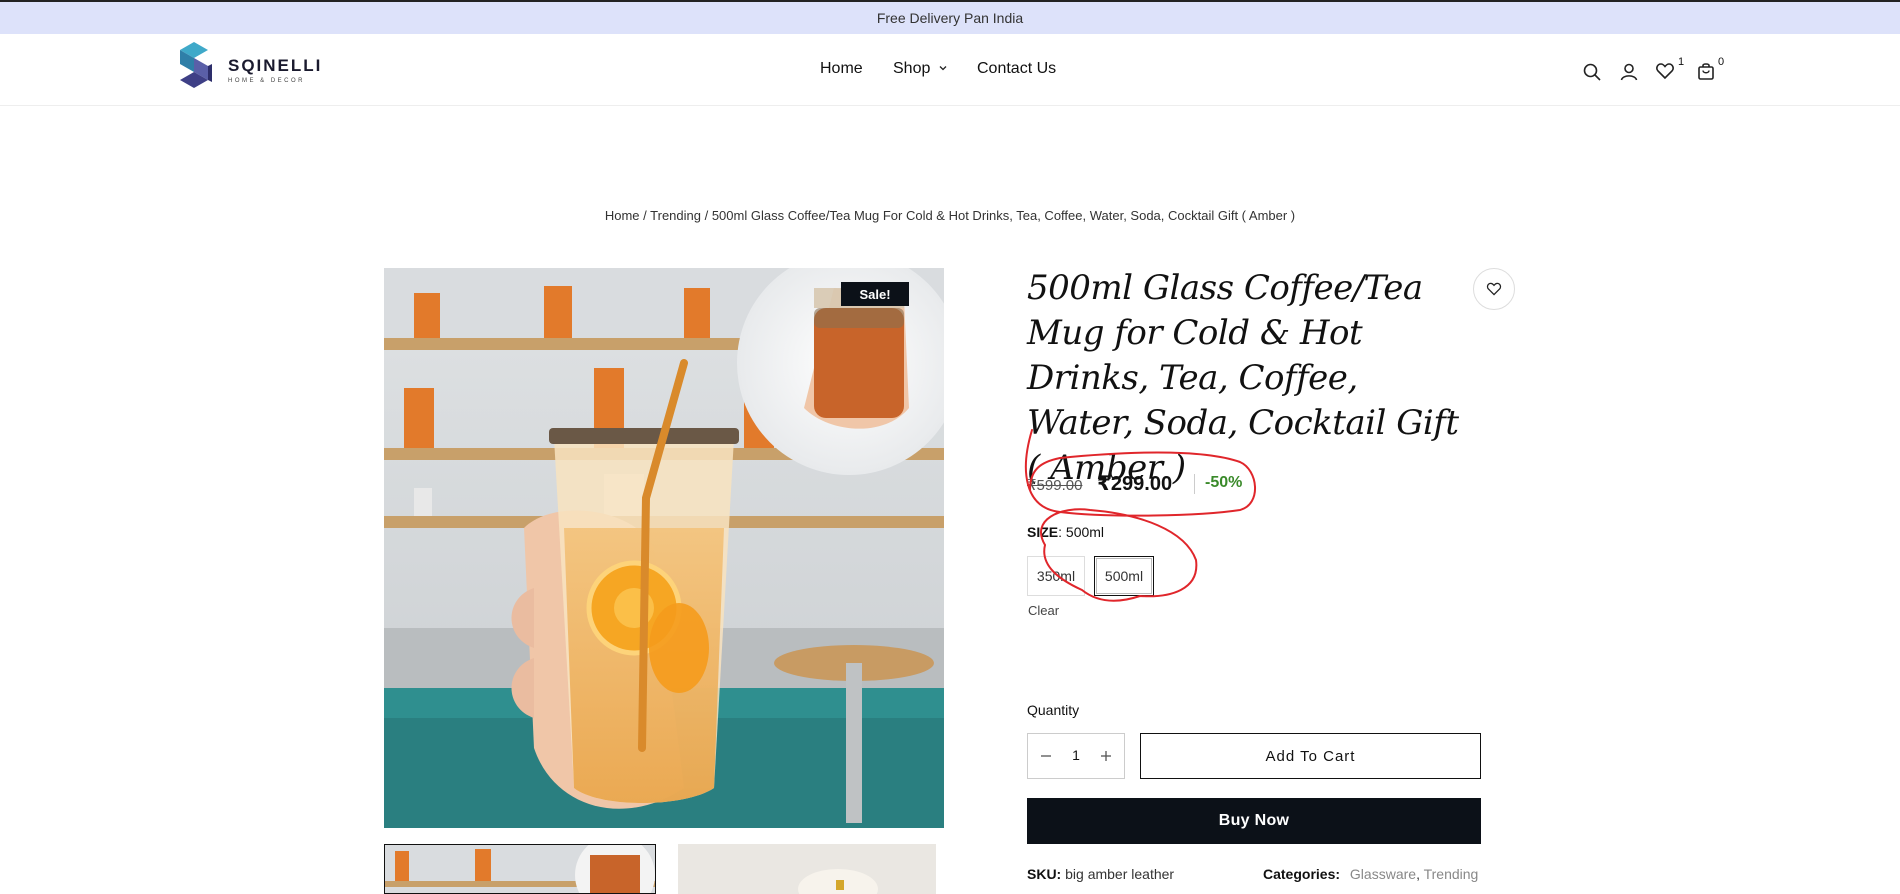 This screenshot has height=894, width=1900. I want to click on plus-icon, so click(1106, 756).